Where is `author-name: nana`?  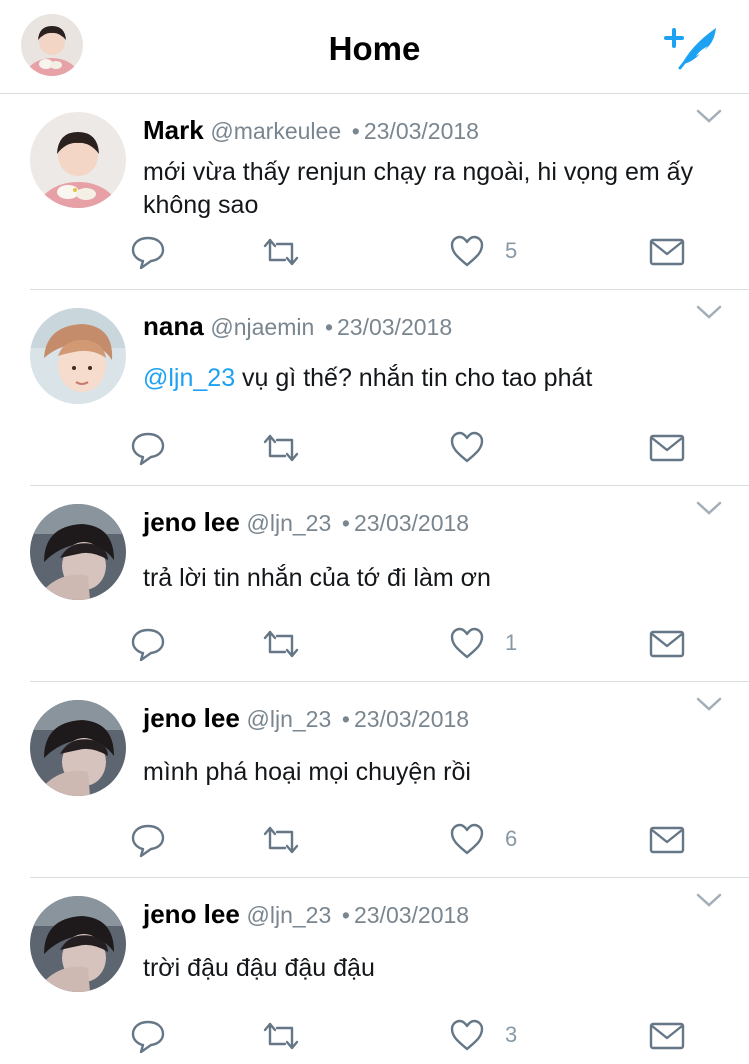 author-name: nana is located at coordinates (173, 326).